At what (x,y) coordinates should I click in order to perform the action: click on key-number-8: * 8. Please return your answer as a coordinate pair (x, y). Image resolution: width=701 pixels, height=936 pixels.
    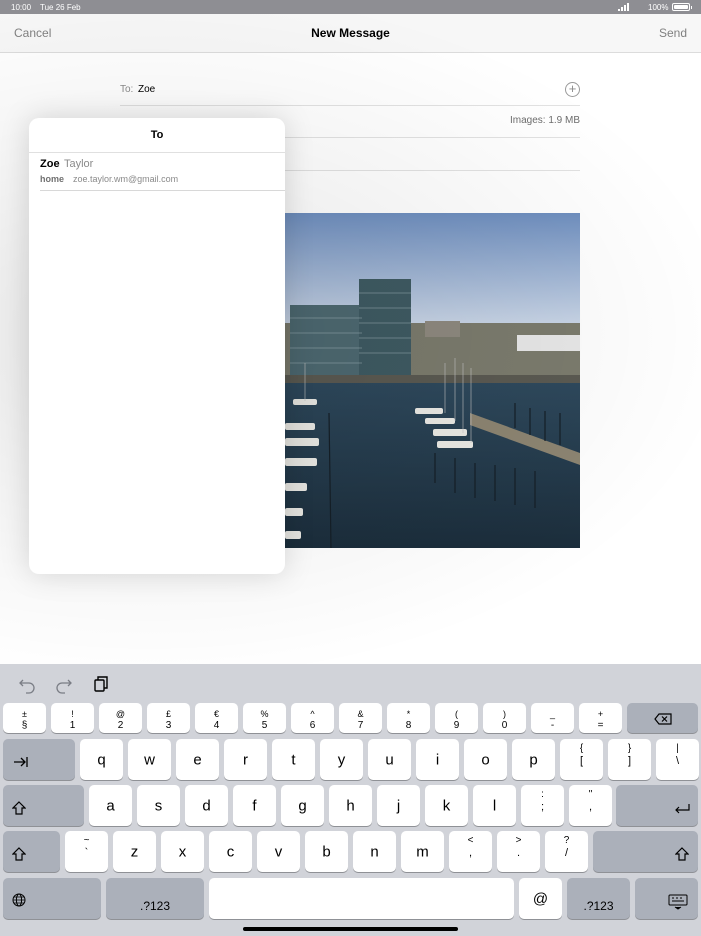
    Looking at the image, I should click on (408, 718).